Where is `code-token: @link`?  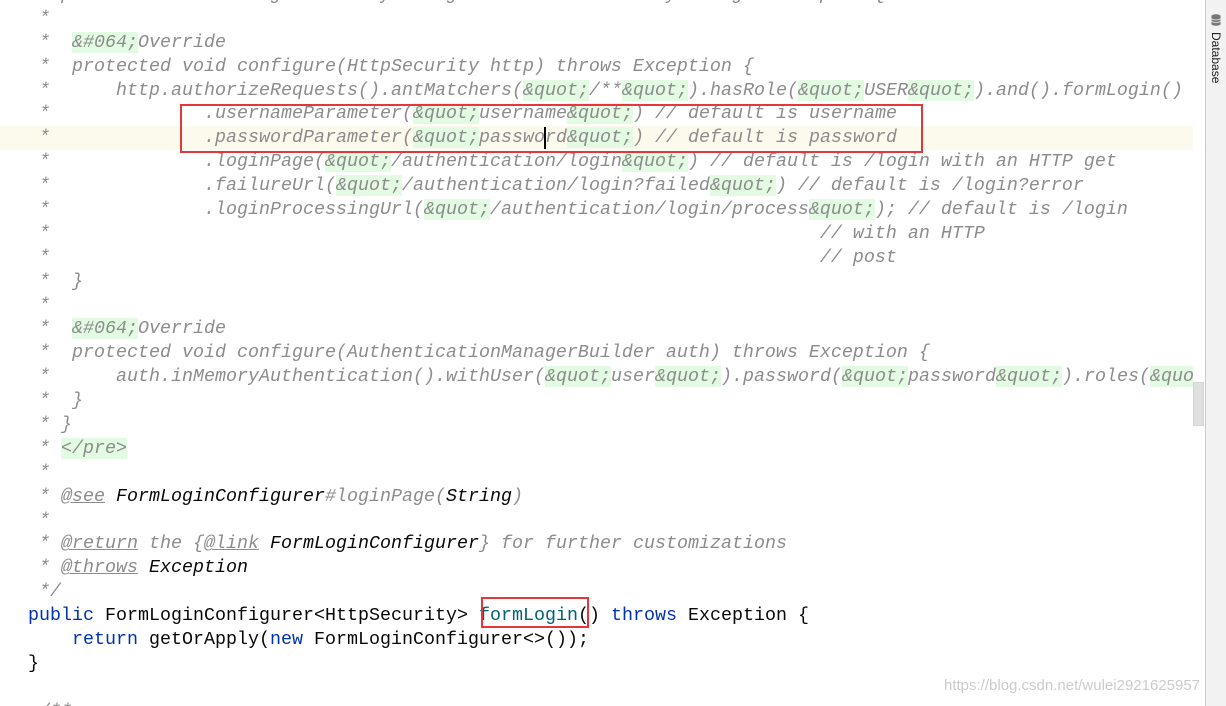 code-token: @link is located at coordinates (231, 544).